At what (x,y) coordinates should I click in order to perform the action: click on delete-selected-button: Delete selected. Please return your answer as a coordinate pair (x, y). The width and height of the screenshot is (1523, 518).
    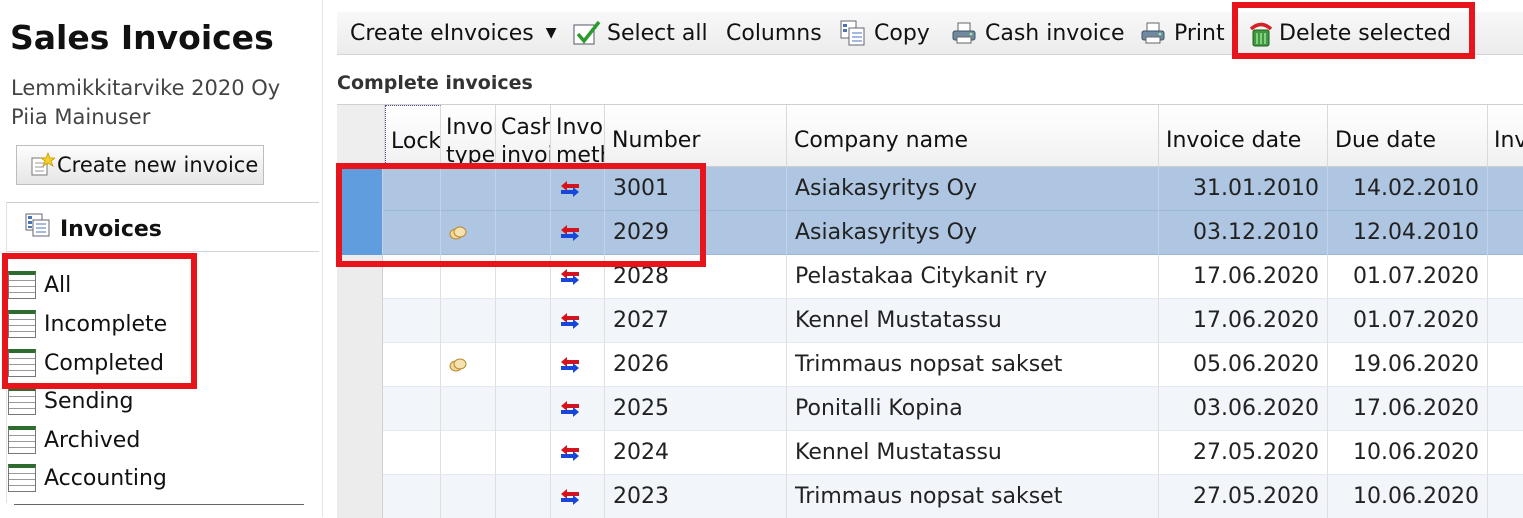
    Looking at the image, I should click on (1349, 33).